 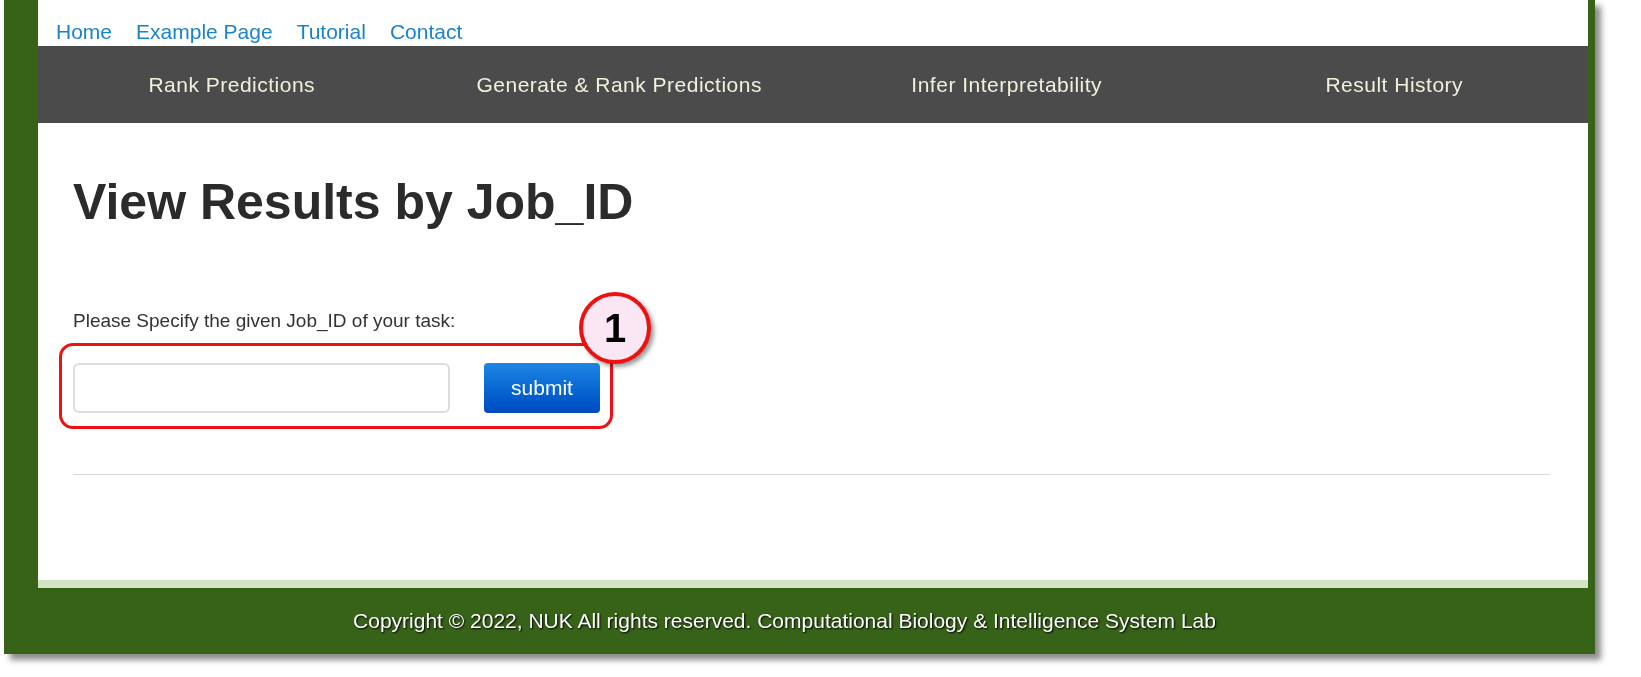 What do you see at coordinates (785, 621) in the screenshot?
I see `footer-text: Copyright © 2022, NUK All rights reserved. Computational Biology & Intelligence System Lab` at bounding box center [785, 621].